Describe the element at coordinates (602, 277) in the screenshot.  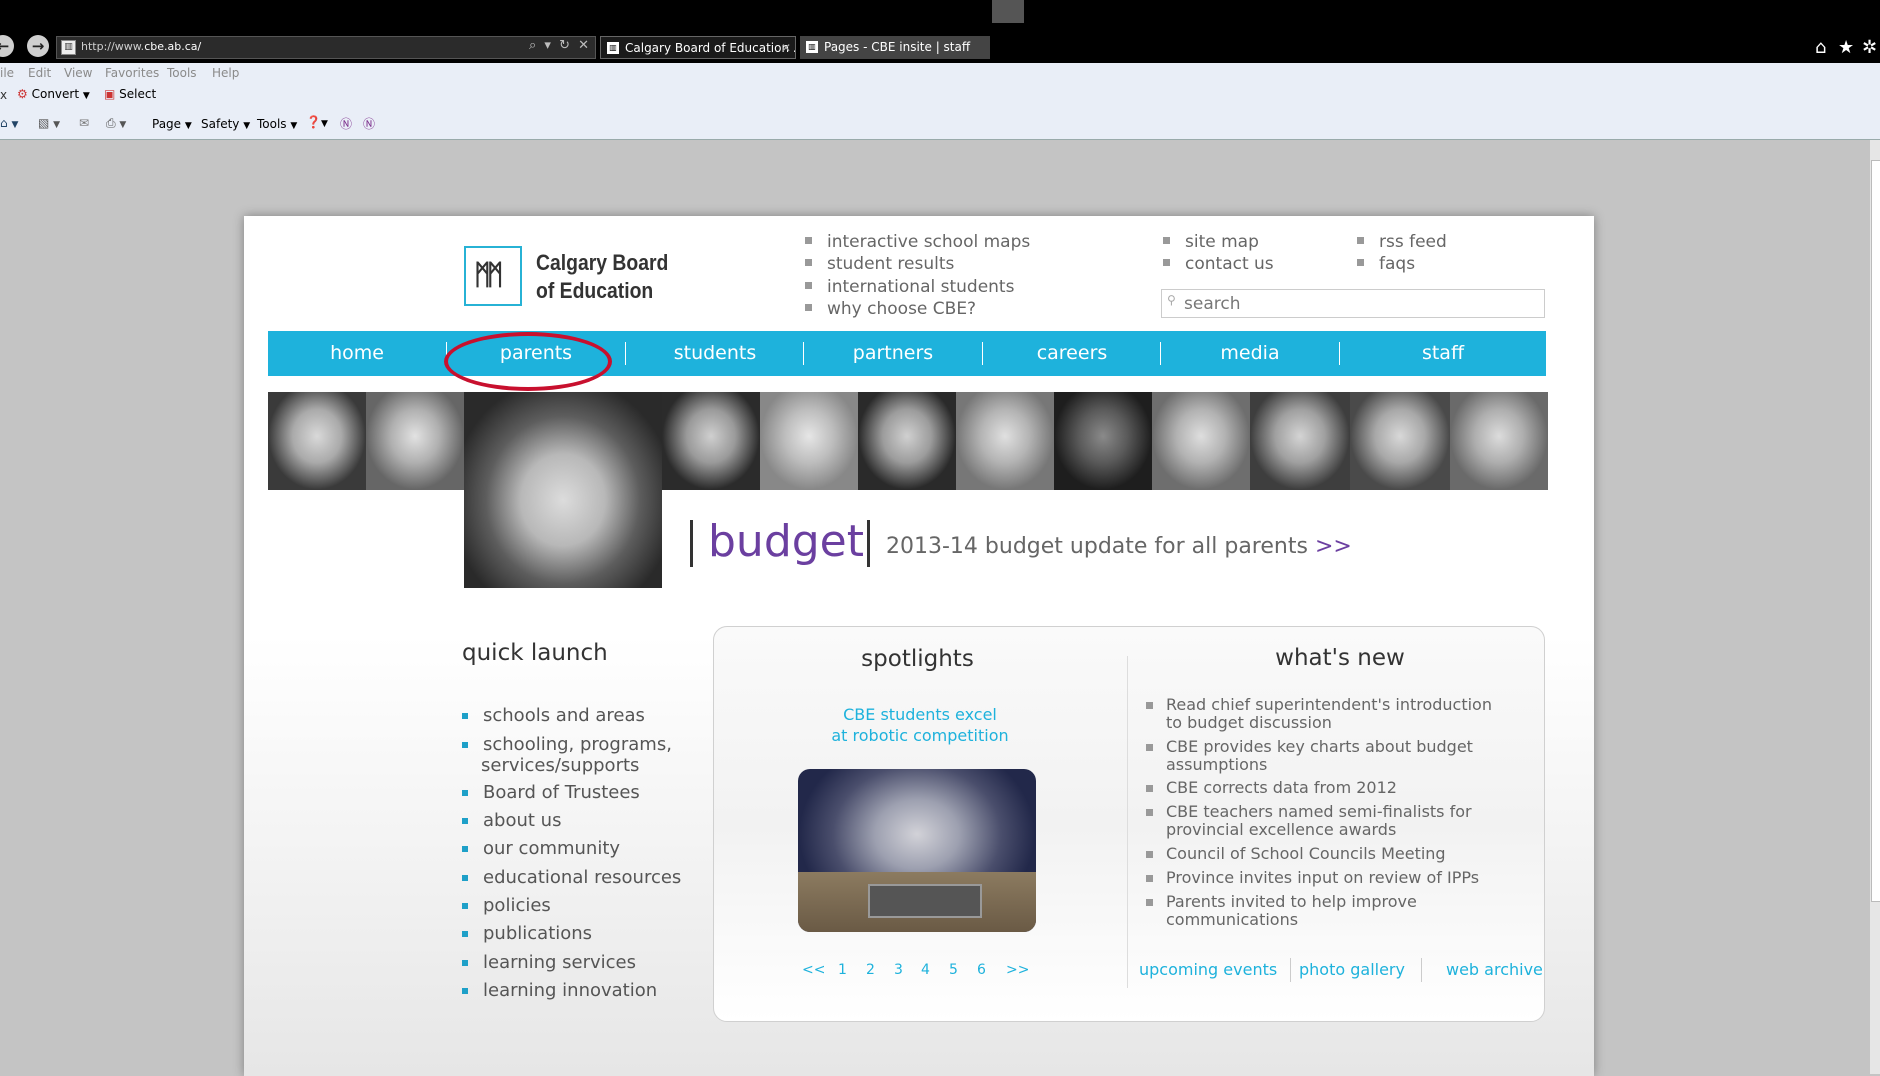
I see `cbe-logo-text: Calgary Board of Education` at that location.